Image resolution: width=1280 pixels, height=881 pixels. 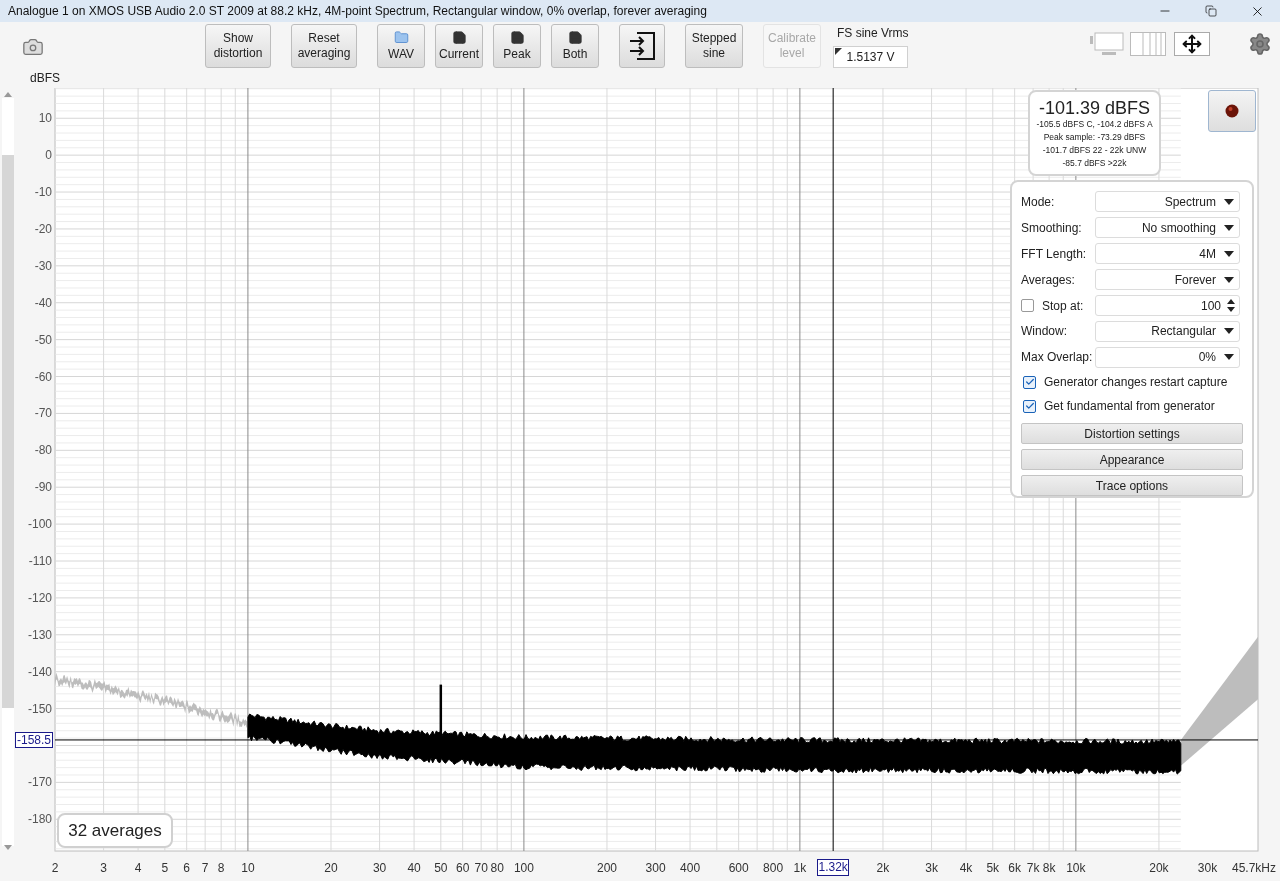 I want to click on window-title: Analogue 1 on XMOS USB Audio 2.0 ST 2009 at 88.2 kHz, 4M-point Spectrum, Rectangular window, 0% overlap, forever averaging, so click(x=357, y=11).